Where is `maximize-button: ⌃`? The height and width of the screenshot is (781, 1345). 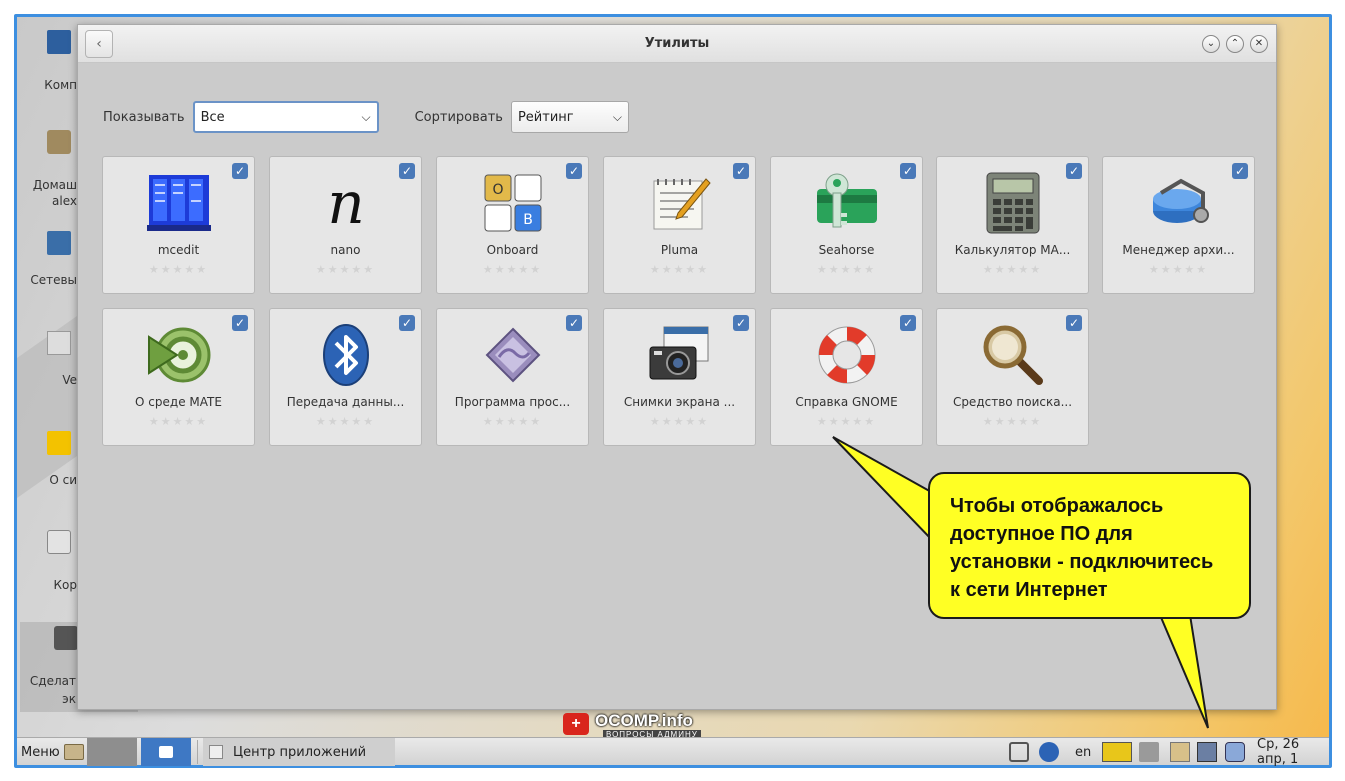 maximize-button: ⌃ is located at coordinates (1235, 44).